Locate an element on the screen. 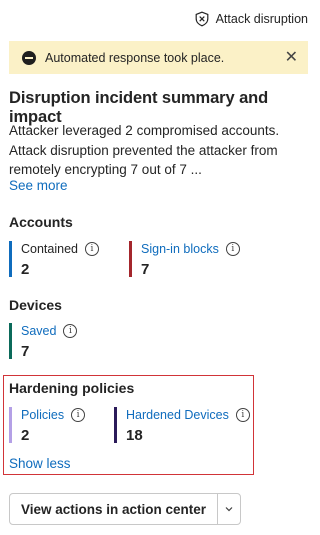 This screenshot has width=320, height=535. view-actions-dropdown-button is located at coordinates (228, 509).